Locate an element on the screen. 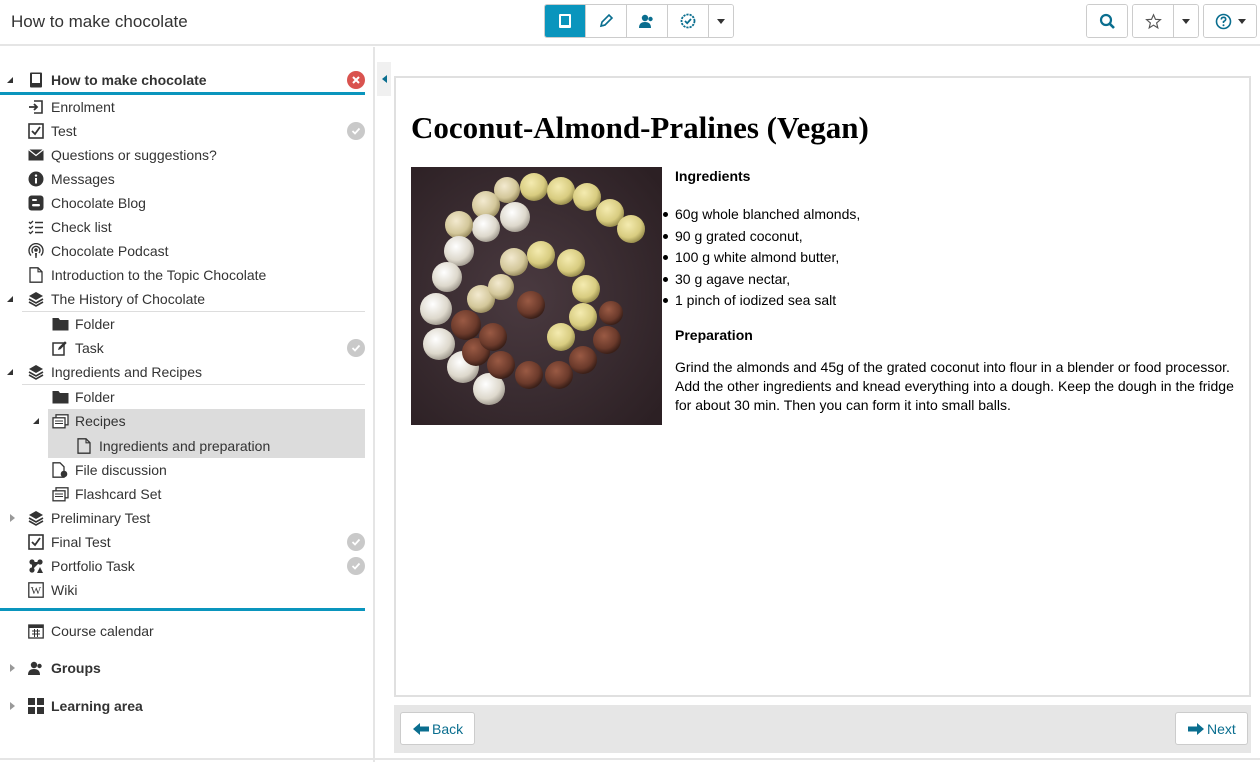 This screenshot has height=762, width=1260. app-title: How to make chocolate is located at coordinates (99, 21).